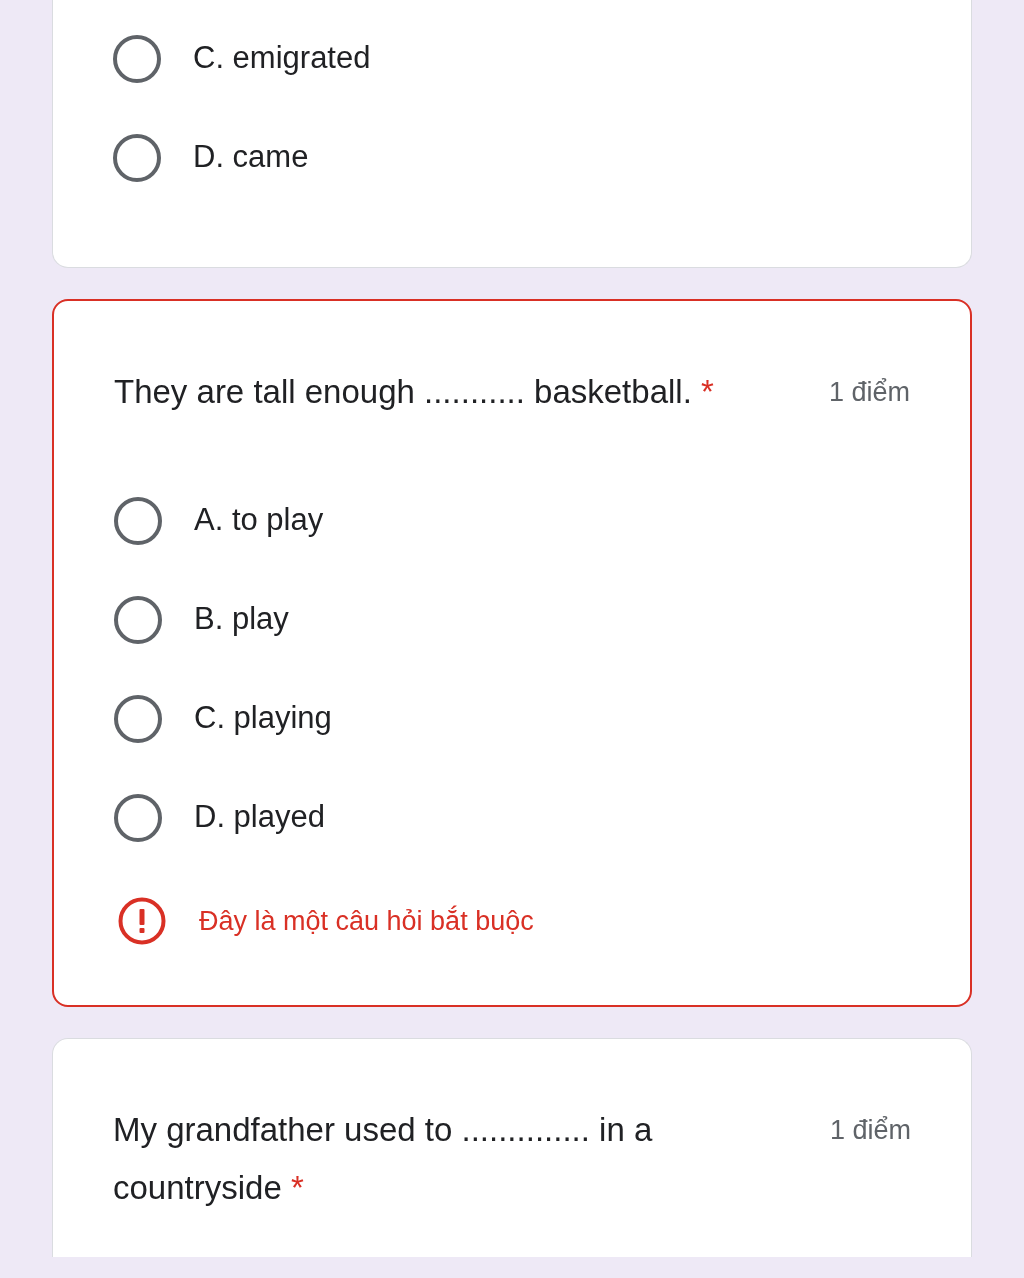 This screenshot has width=1024, height=1278. Describe the element at coordinates (366, 921) in the screenshot. I see `error-message: Đây là một câu hỏi bắt buộc` at that location.